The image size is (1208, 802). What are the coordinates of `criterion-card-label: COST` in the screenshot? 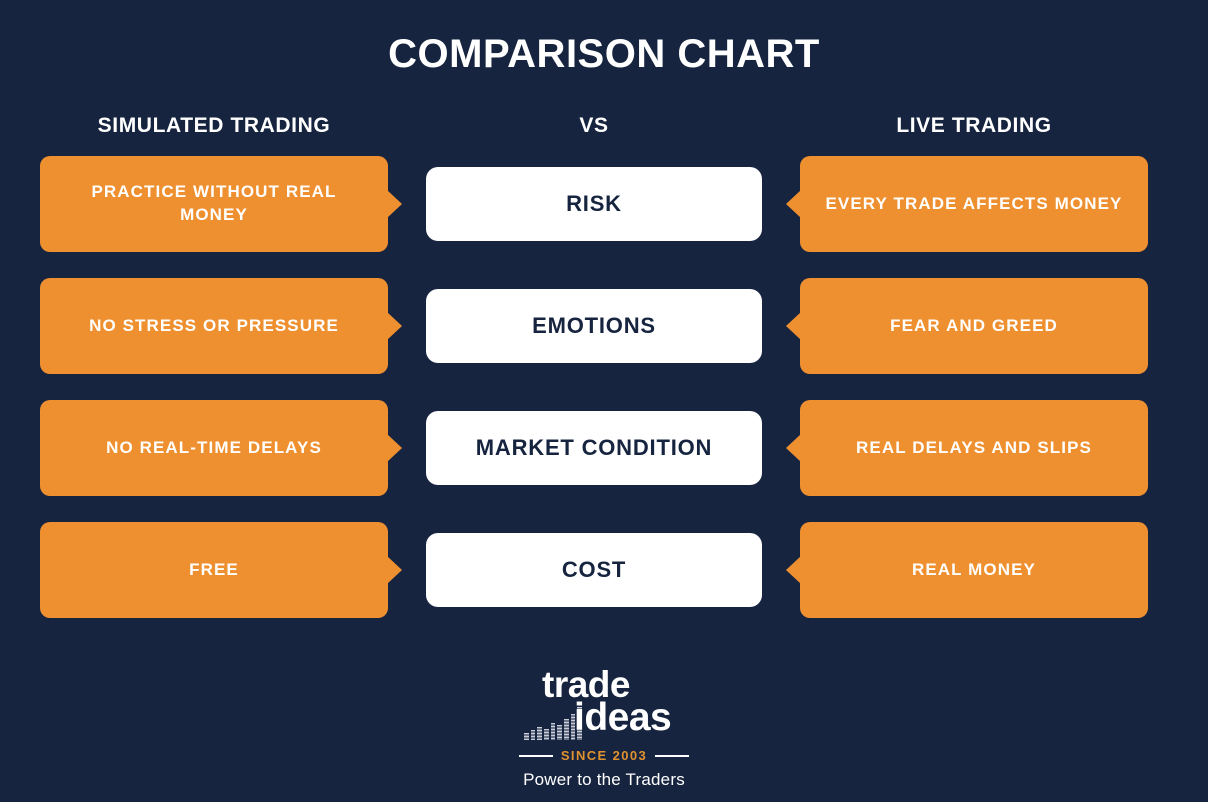 It's located at (594, 569).